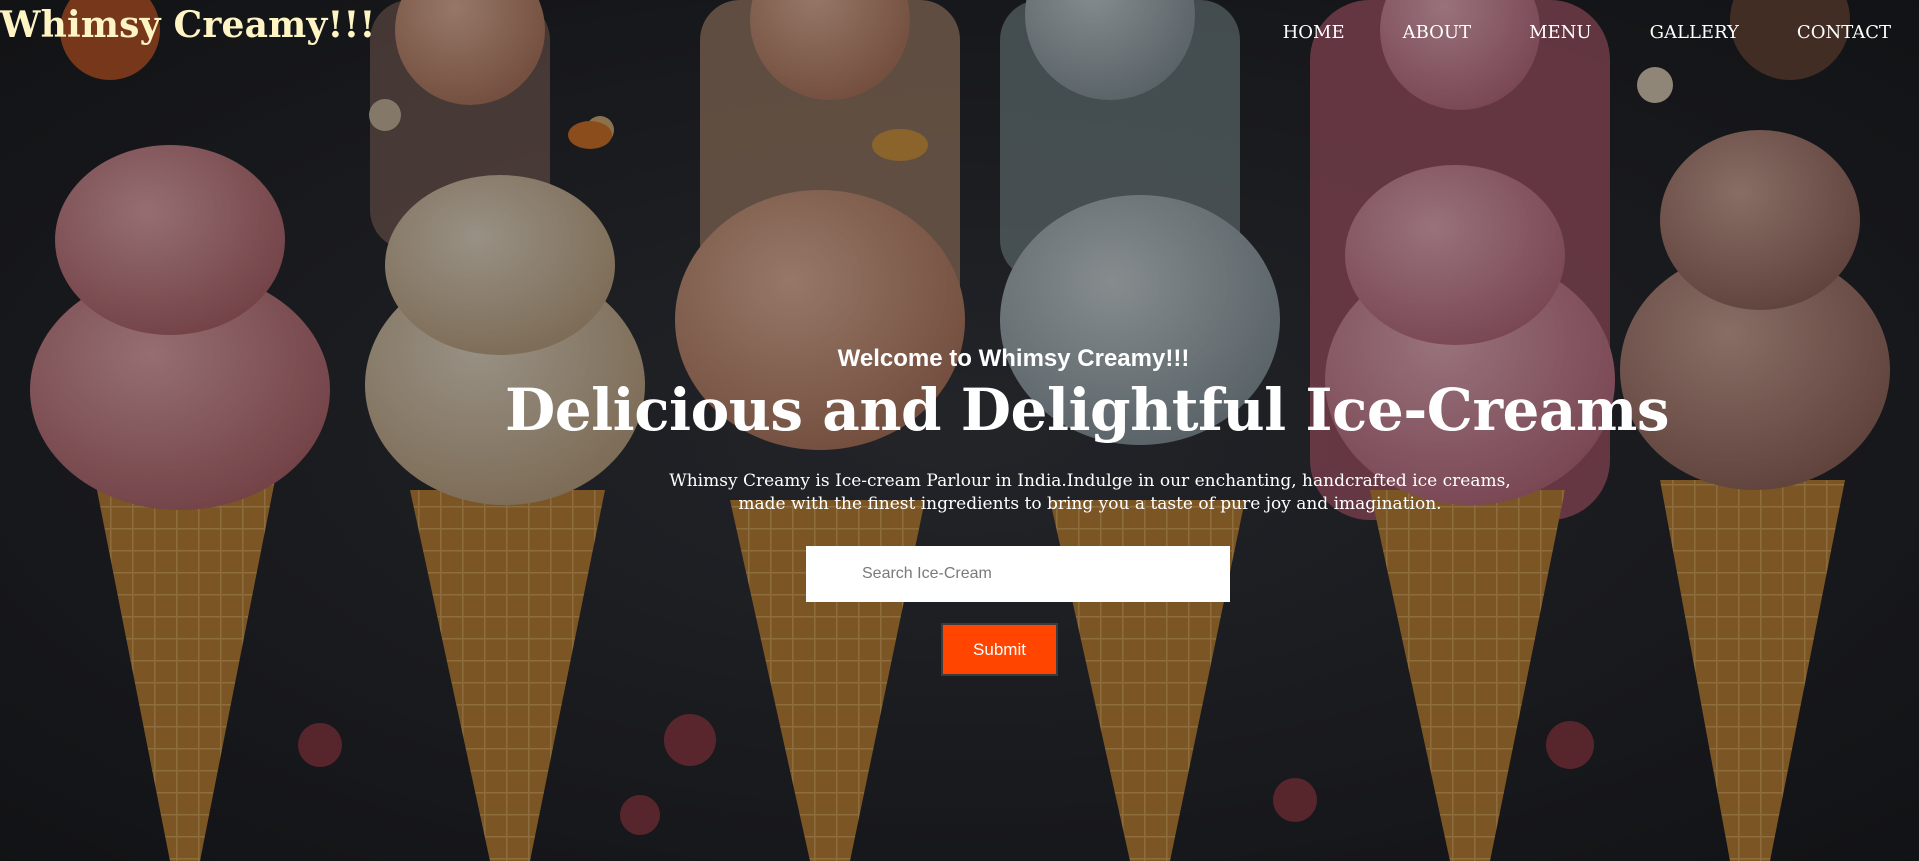 Image resolution: width=1919 pixels, height=861 pixels. What do you see at coordinates (1013, 358) in the screenshot?
I see `hero-welcome: Welcome to Whimsy Creamy!!!` at bounding box center [1013, 358].